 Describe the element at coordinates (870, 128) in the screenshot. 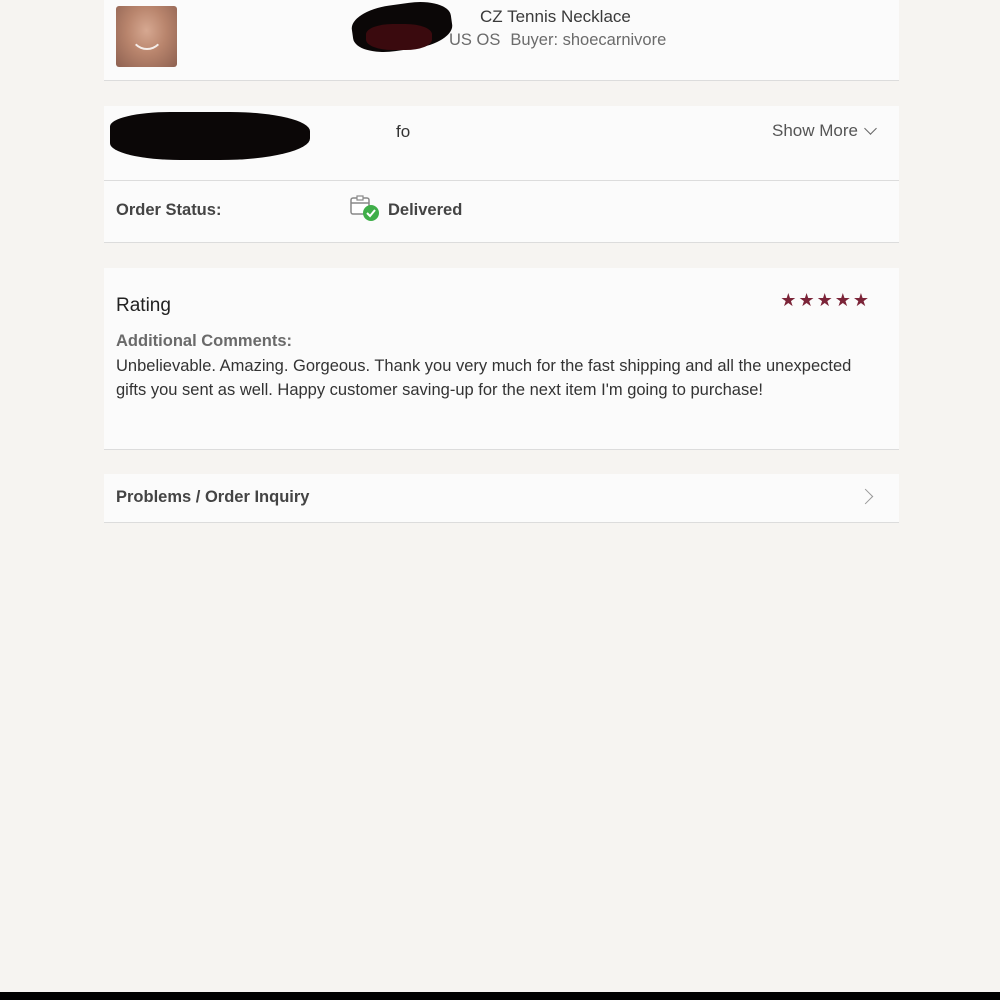

I see `chevron-down-icon` at that location.